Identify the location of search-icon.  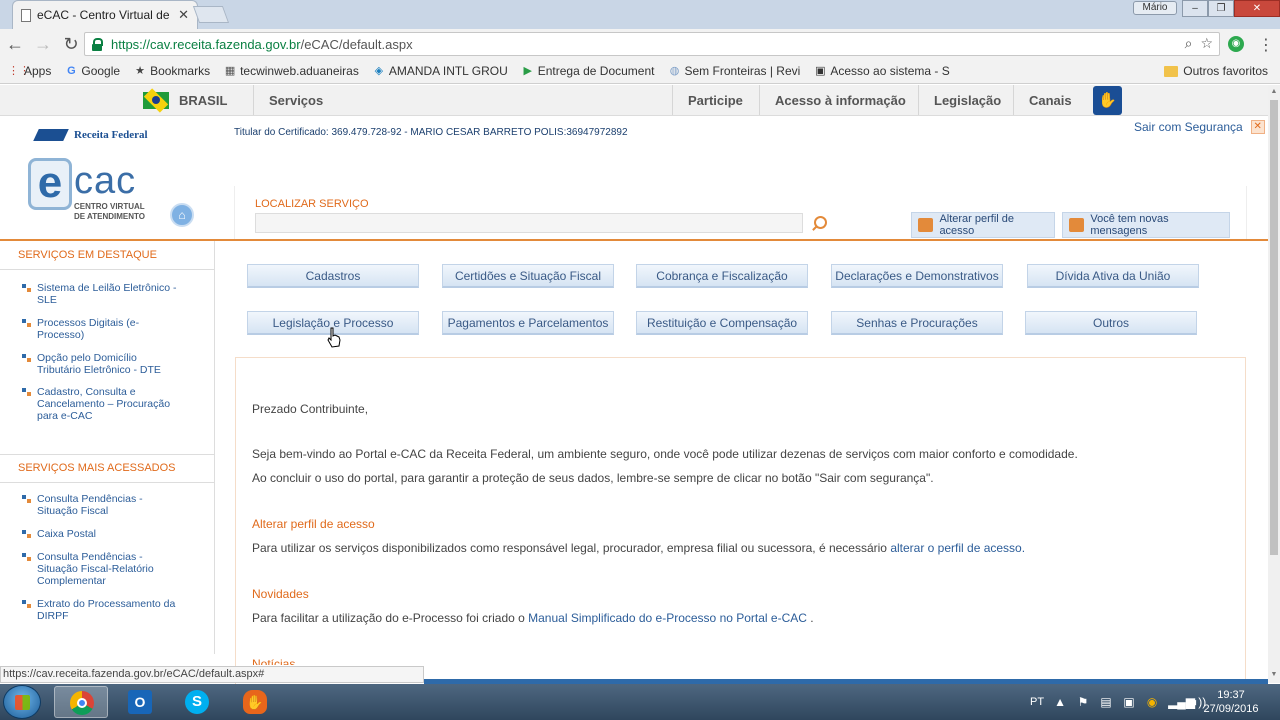
(819, 224).